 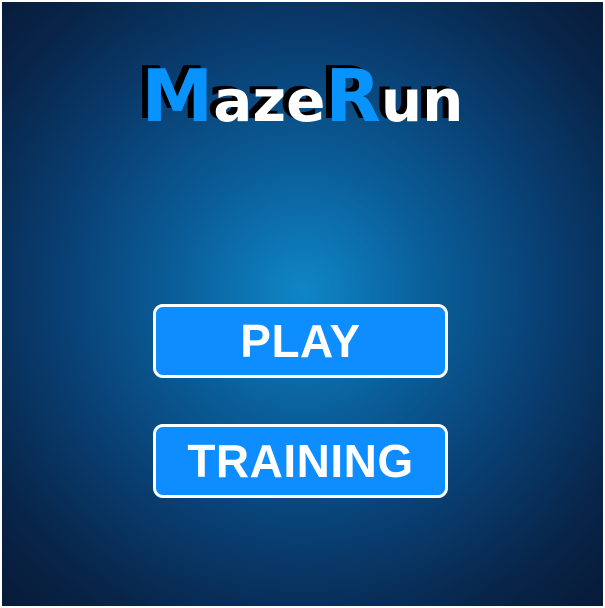 I want to click on game-title: MazeRun MazeRun, so click(x=300, y=94).